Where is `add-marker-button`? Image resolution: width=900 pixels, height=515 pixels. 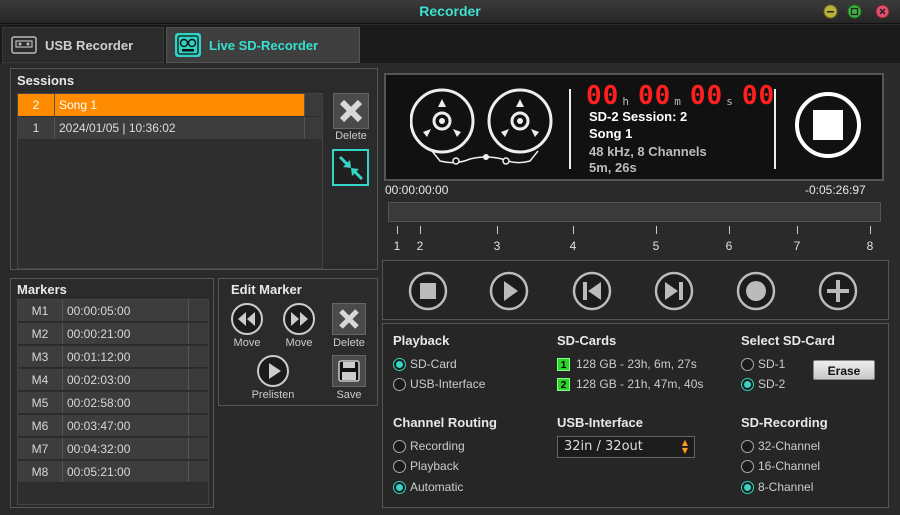
add-marker-button is located at coordinates (838, 291).